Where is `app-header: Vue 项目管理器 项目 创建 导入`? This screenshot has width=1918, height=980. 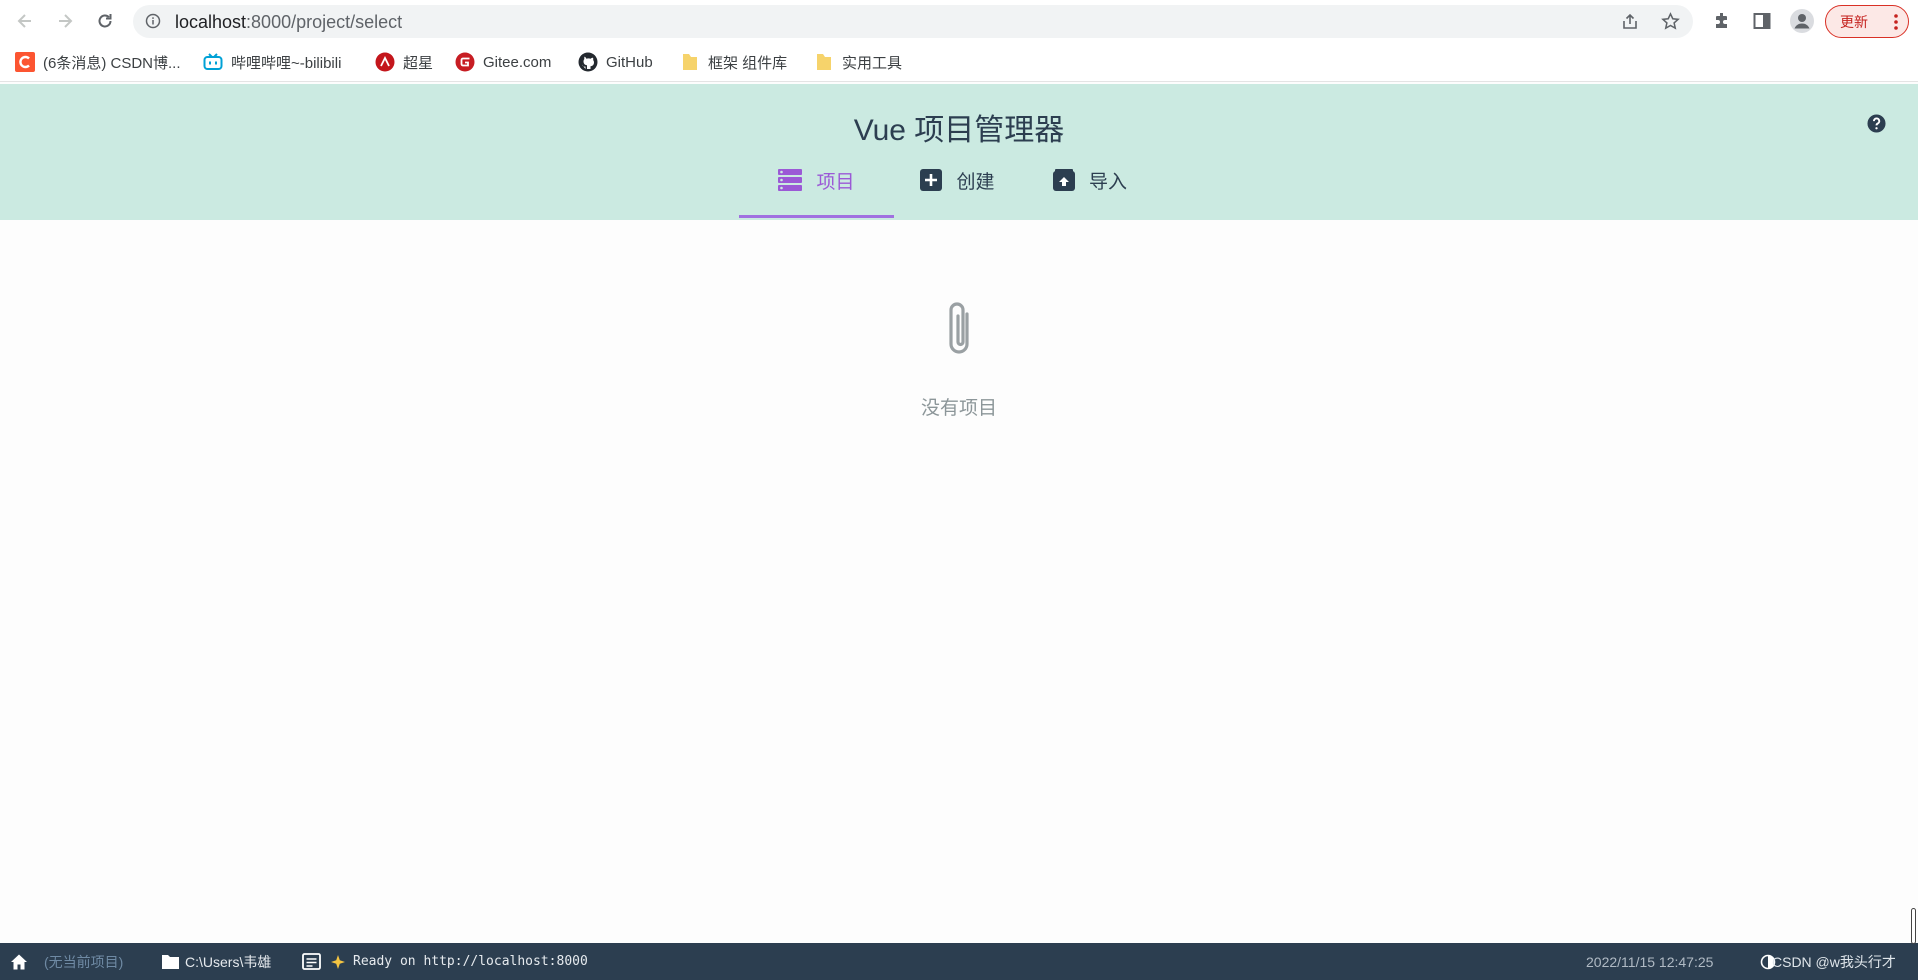
app-header: Vue 项目管理器 项目 创建 导入 is located at coordinates (959, 152).